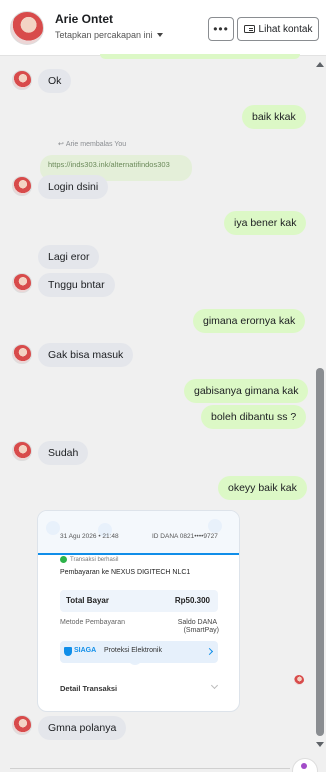 This screenshot has height=772, width=326. I want to click on receipt-date: 31 Agu 2026 • 21:48, so click(89, 536).